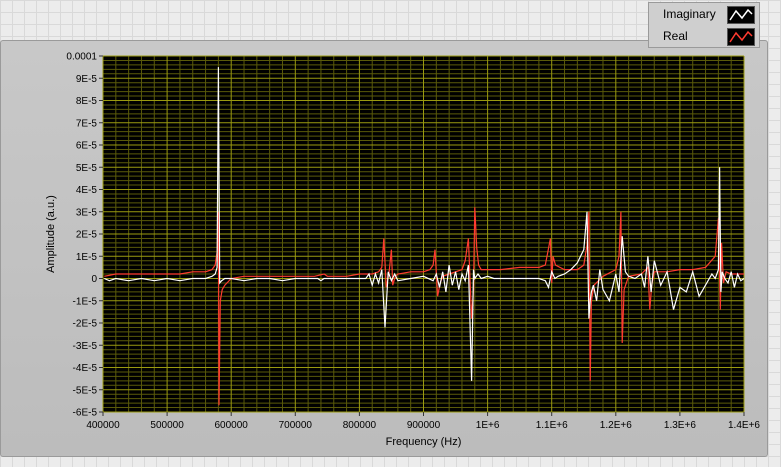 This screenshot has height=467, width=781. What do you see at coordinates (87, 123) in the screenshot?
I see `y-tick-label: 7E-5` at bounding box center [87, 123].